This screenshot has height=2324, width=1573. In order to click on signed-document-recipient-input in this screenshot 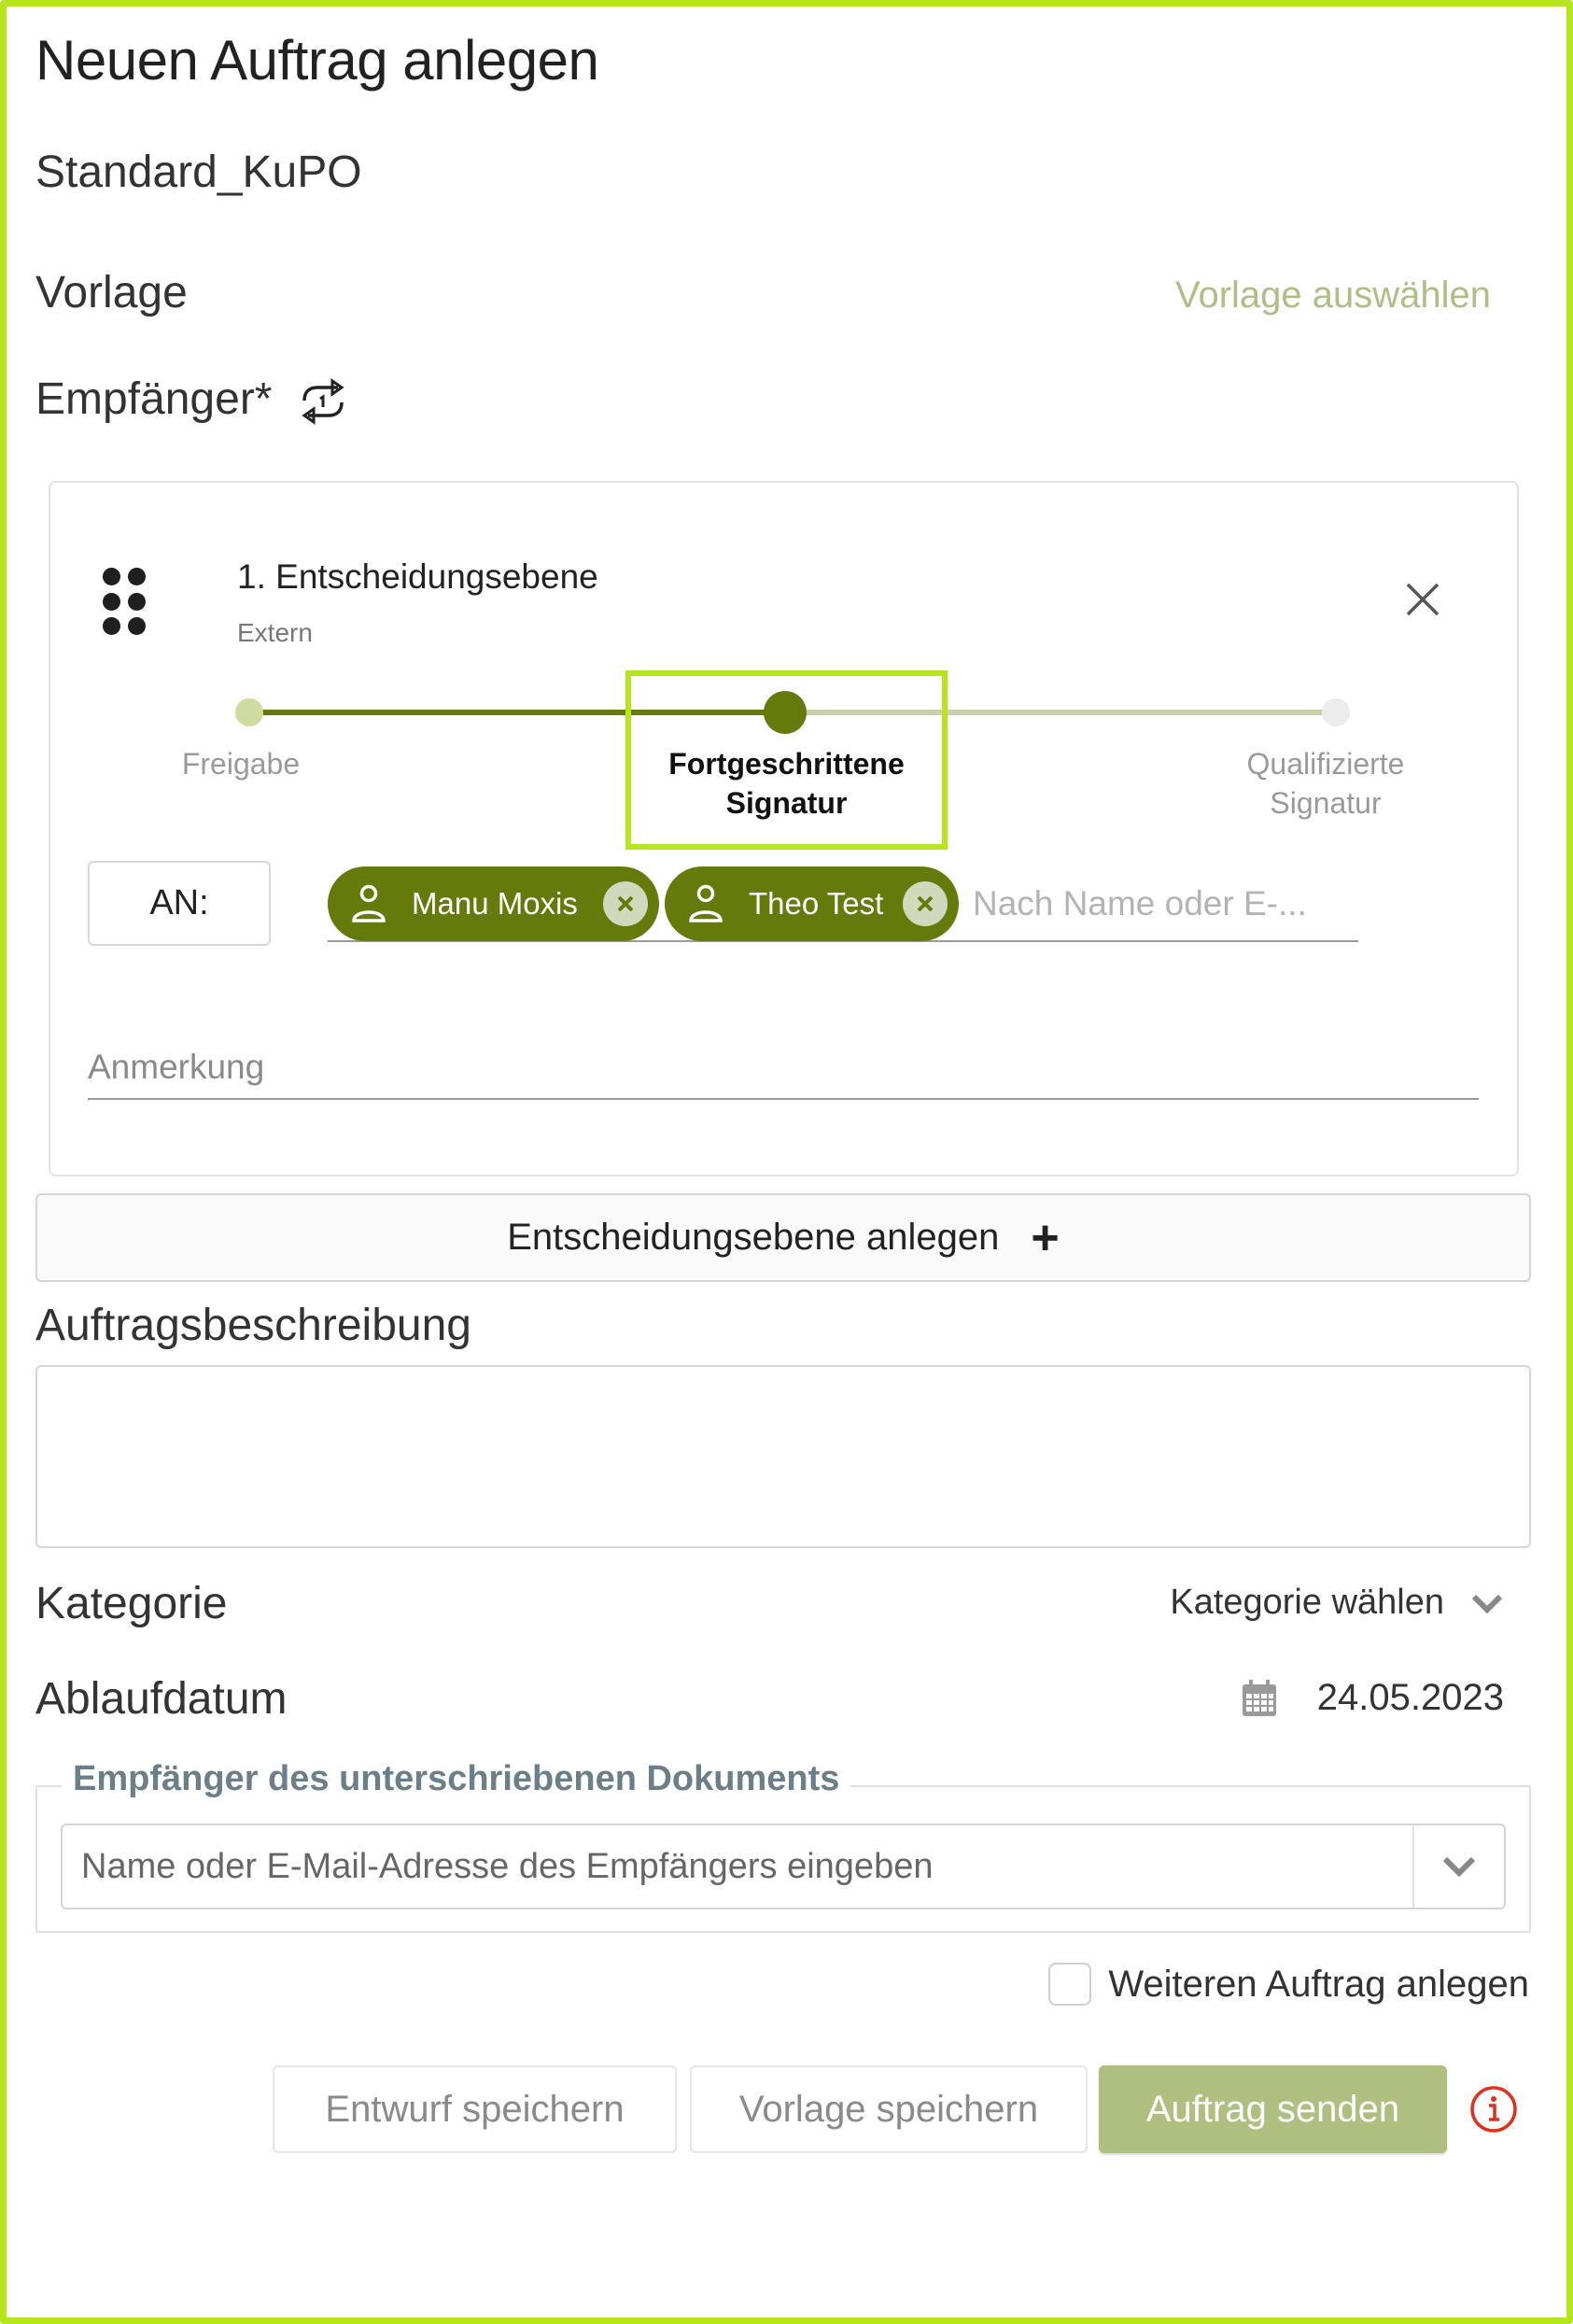, I will do `click(737, 1866)`.